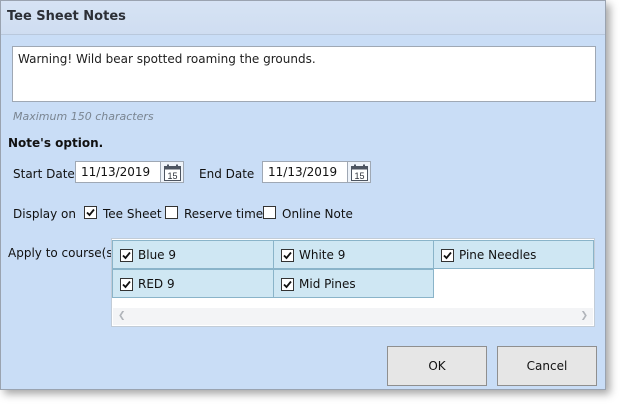  I want to click on start-date-label: Start Date, so click(44, 174).